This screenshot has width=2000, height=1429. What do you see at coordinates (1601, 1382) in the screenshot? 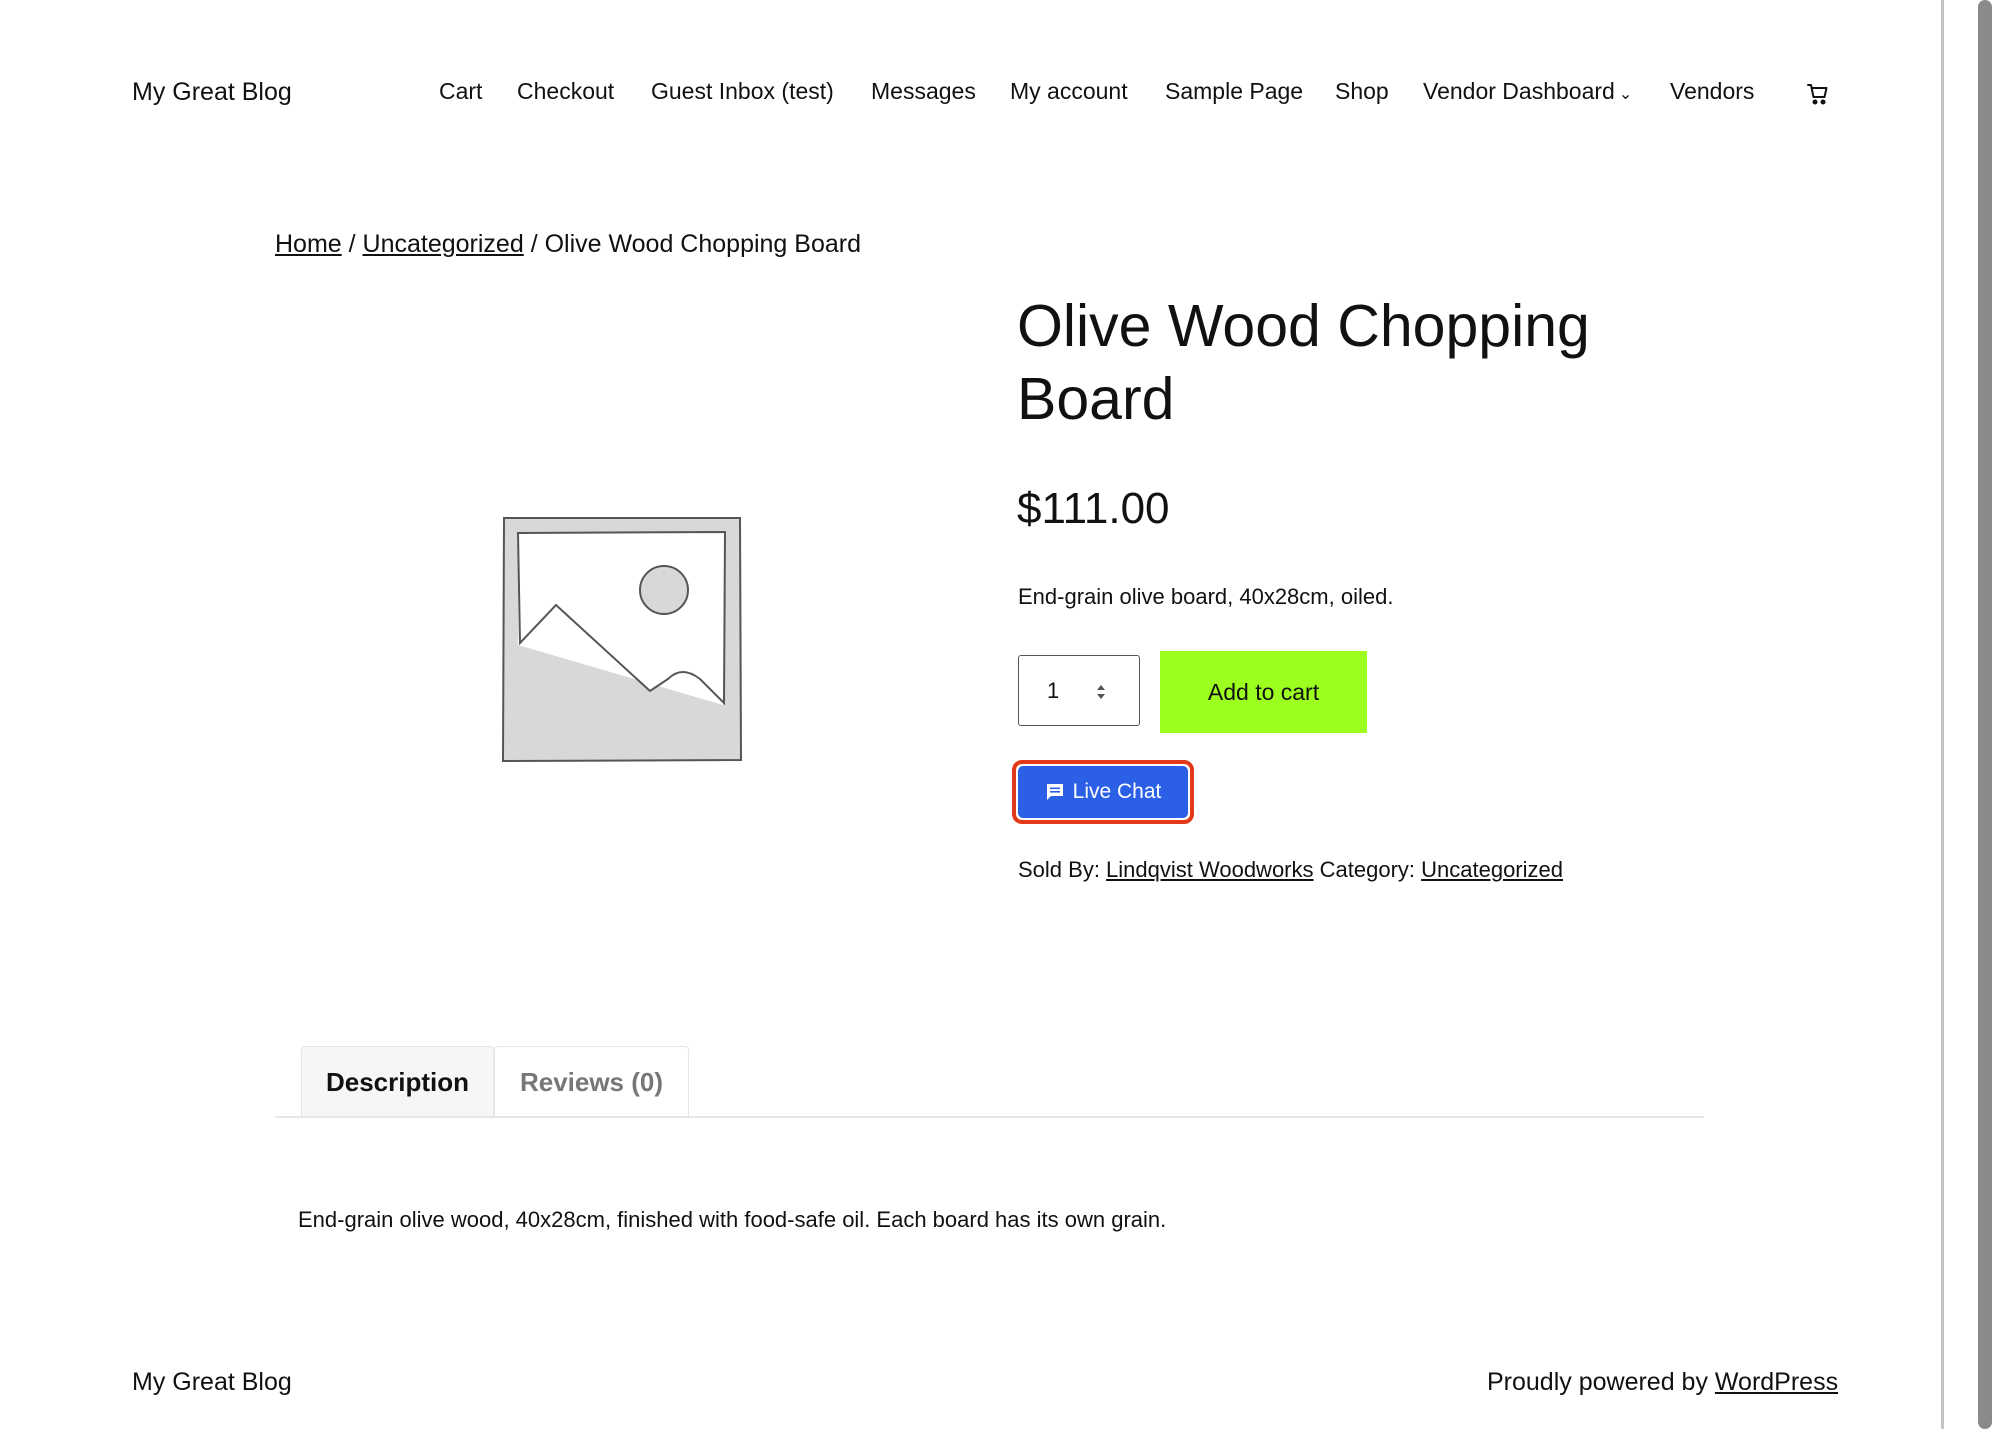
I see `footer-credit-text: Proudly powered by` at bounding box center [1601, 1382].